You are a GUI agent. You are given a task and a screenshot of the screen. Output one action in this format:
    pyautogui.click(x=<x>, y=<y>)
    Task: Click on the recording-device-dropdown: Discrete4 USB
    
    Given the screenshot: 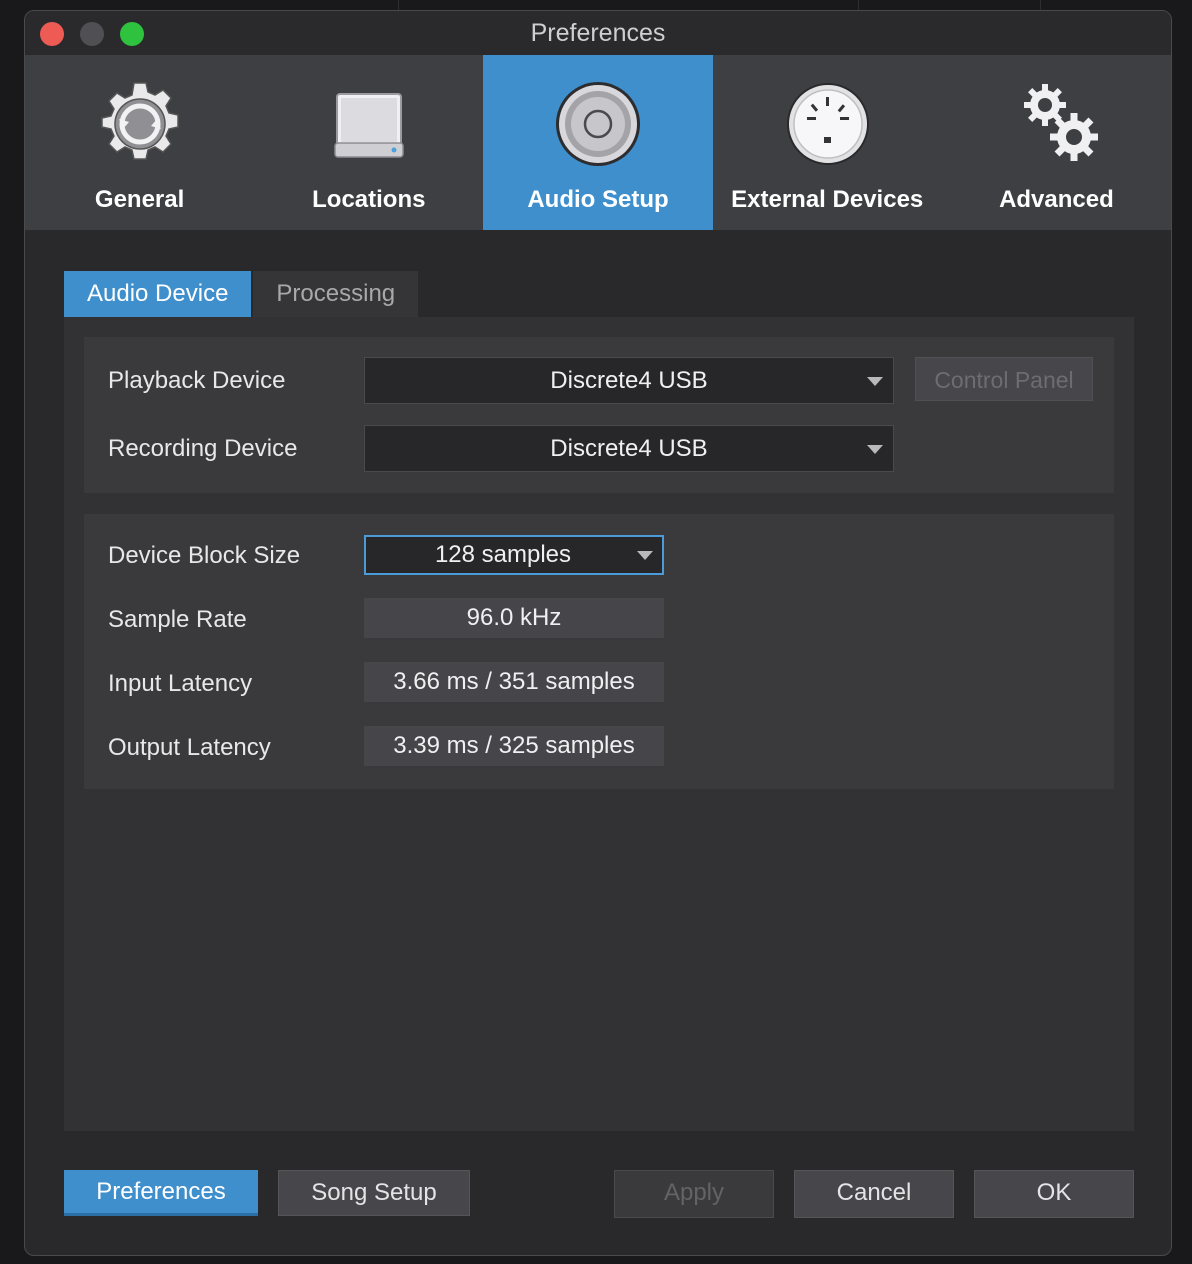 What is the action you would take?
    pyautogui.click(x=629, y=448)
    